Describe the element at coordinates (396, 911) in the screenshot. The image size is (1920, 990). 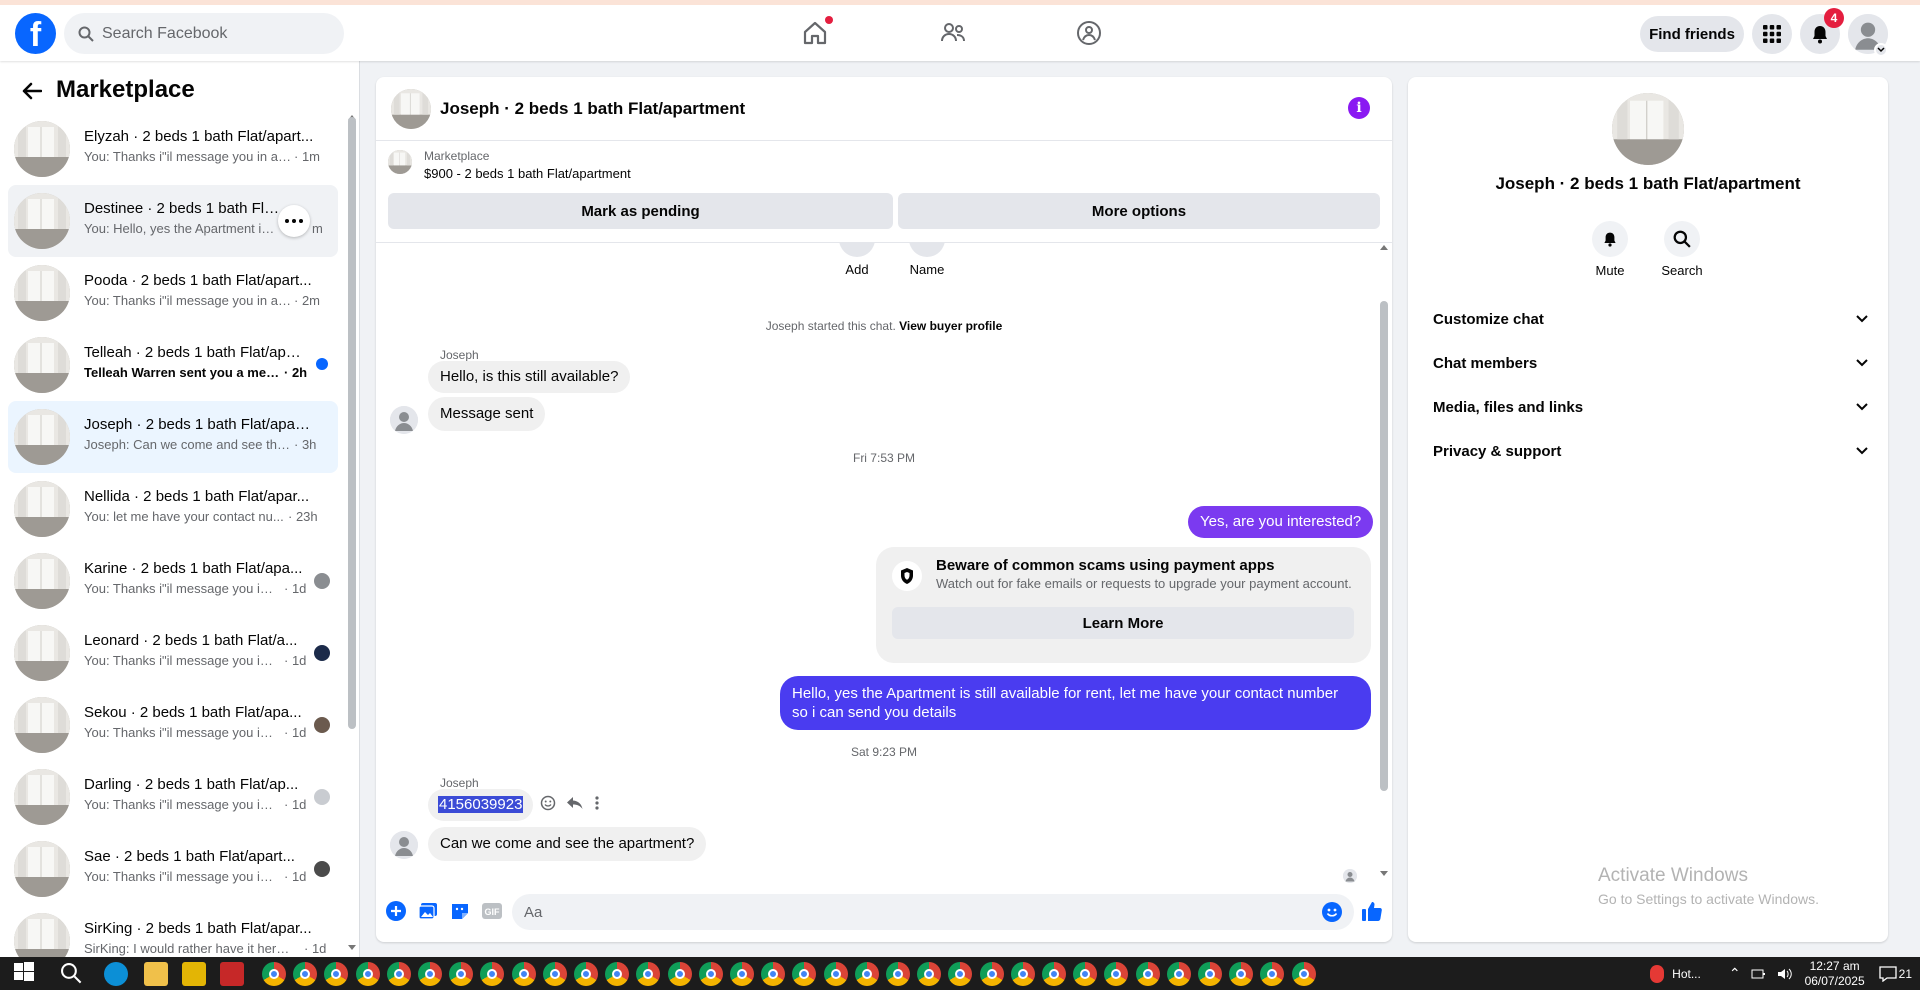
I see `more-actions-button` at that location.